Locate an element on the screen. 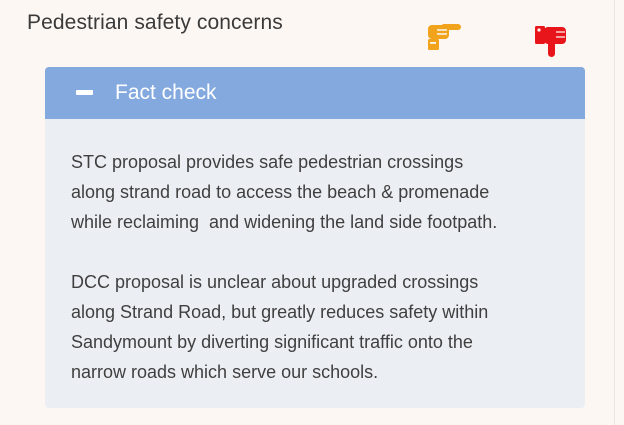 The height and width of the screenshot is (425, 624). card-title: Pedestrian safety concerns is located at coordinates (155, 22).